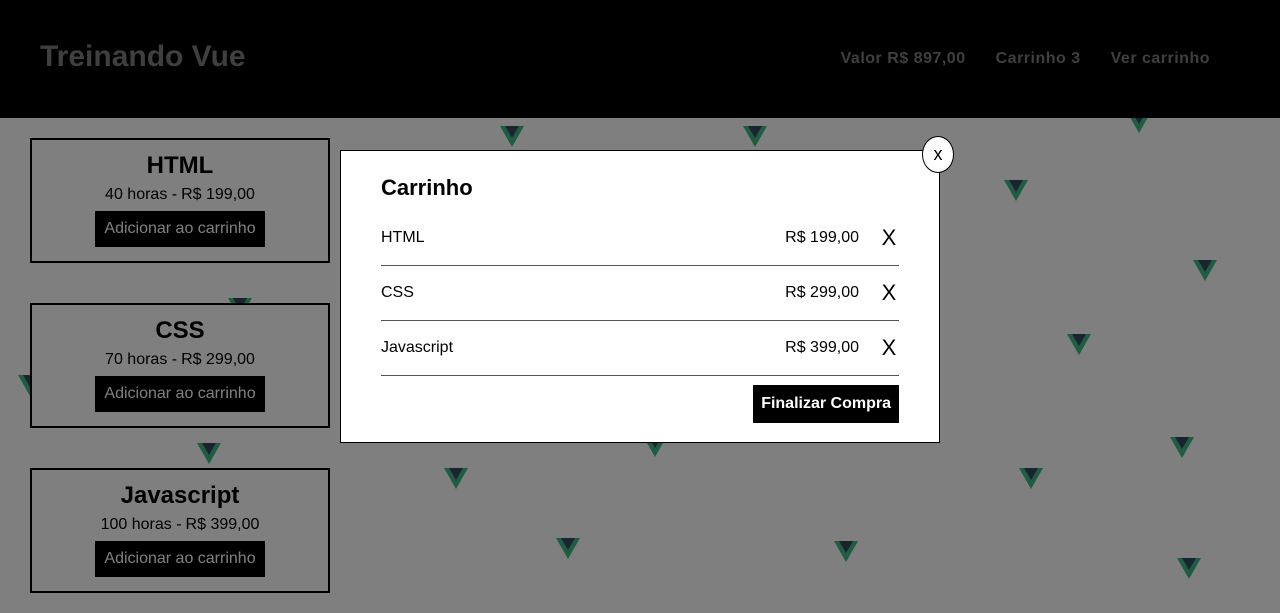  What do you see at coordinates (826, 404) in the screenshot?
I see `finish-purchase-button: Finalizar Compra` at bounding box center [826, 404].